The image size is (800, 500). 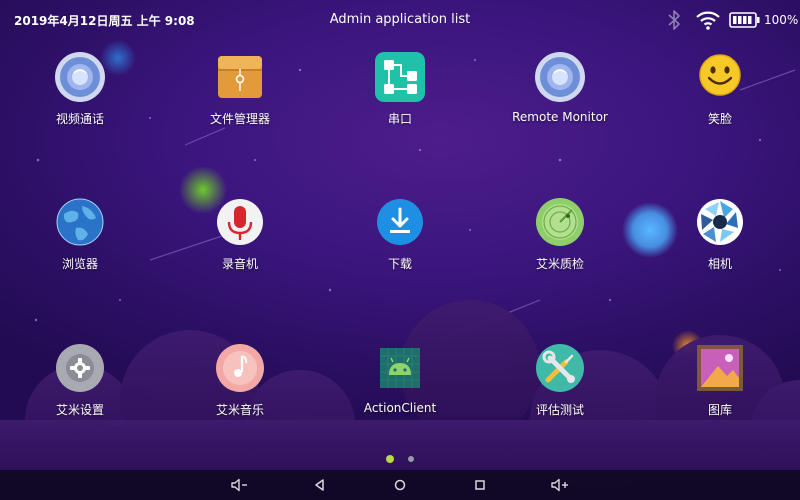 I want to click on volume-down-button, so click(x=240, y=485).